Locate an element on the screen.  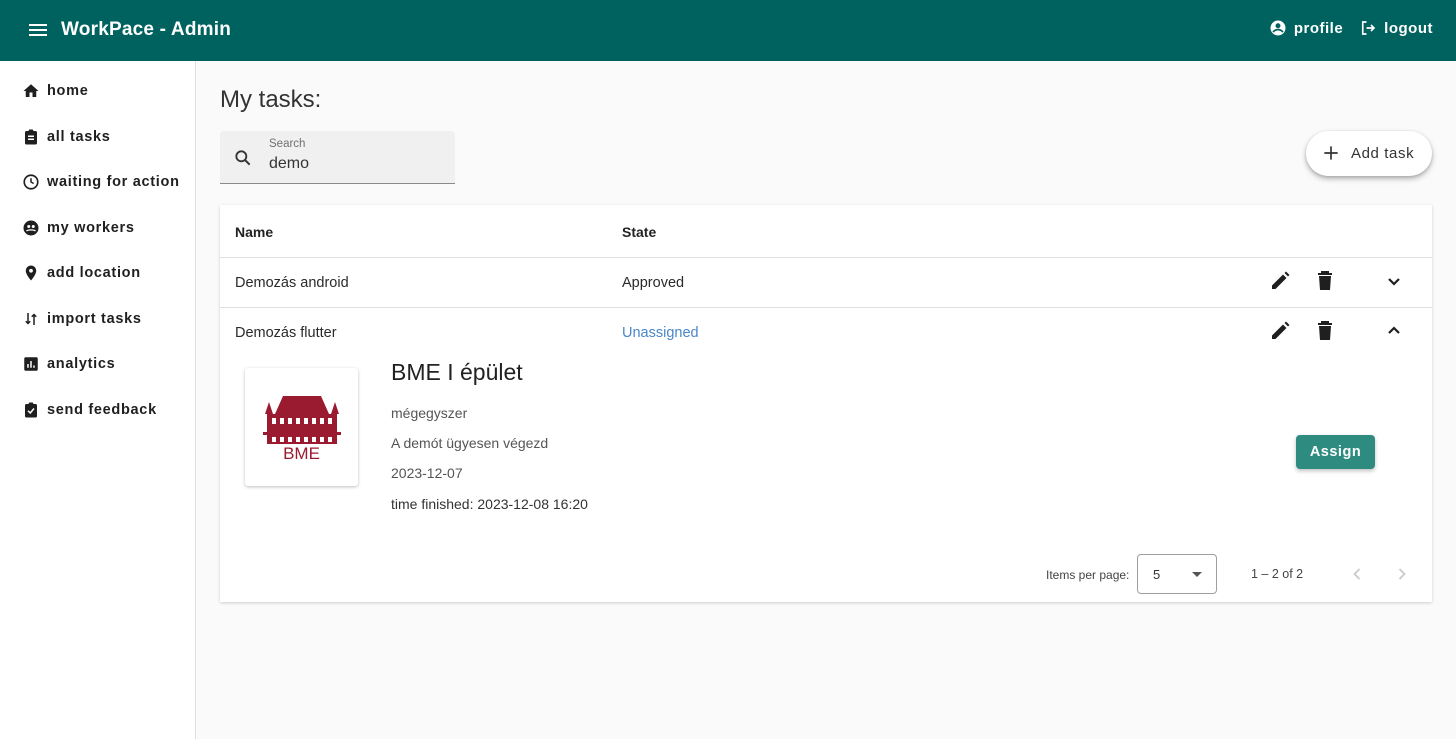
account-circle-icon is located at coordinates (1278, 28).